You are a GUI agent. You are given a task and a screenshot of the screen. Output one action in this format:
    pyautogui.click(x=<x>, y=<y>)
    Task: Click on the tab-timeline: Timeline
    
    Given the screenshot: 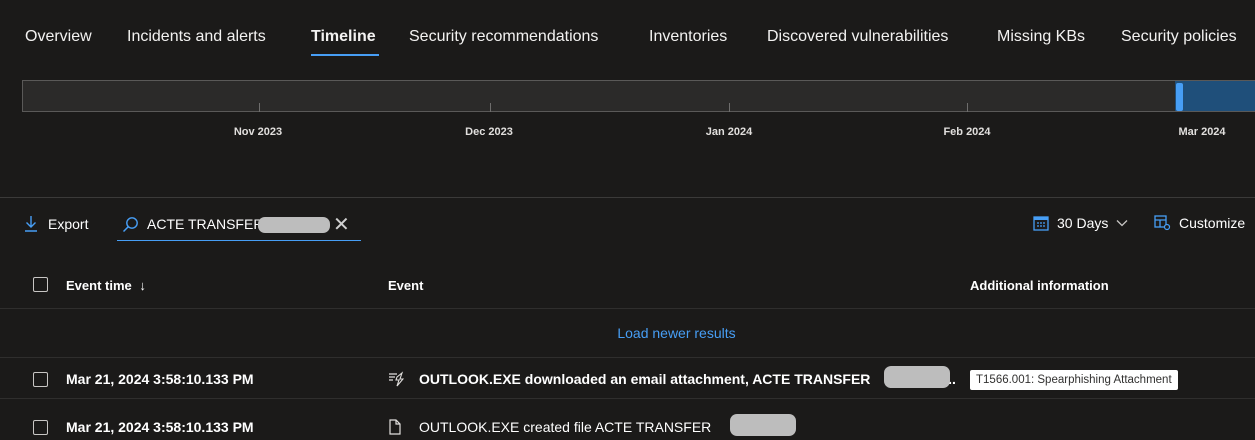 What is the action you would take?
    pyautogui.click(x=343, y=37)
    